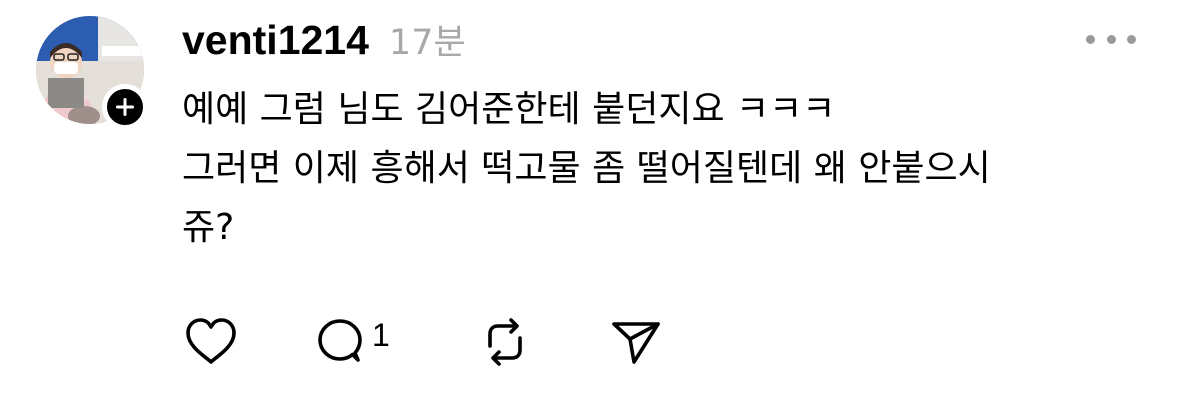  I want to click on username: venti1214, so click(275, 40).